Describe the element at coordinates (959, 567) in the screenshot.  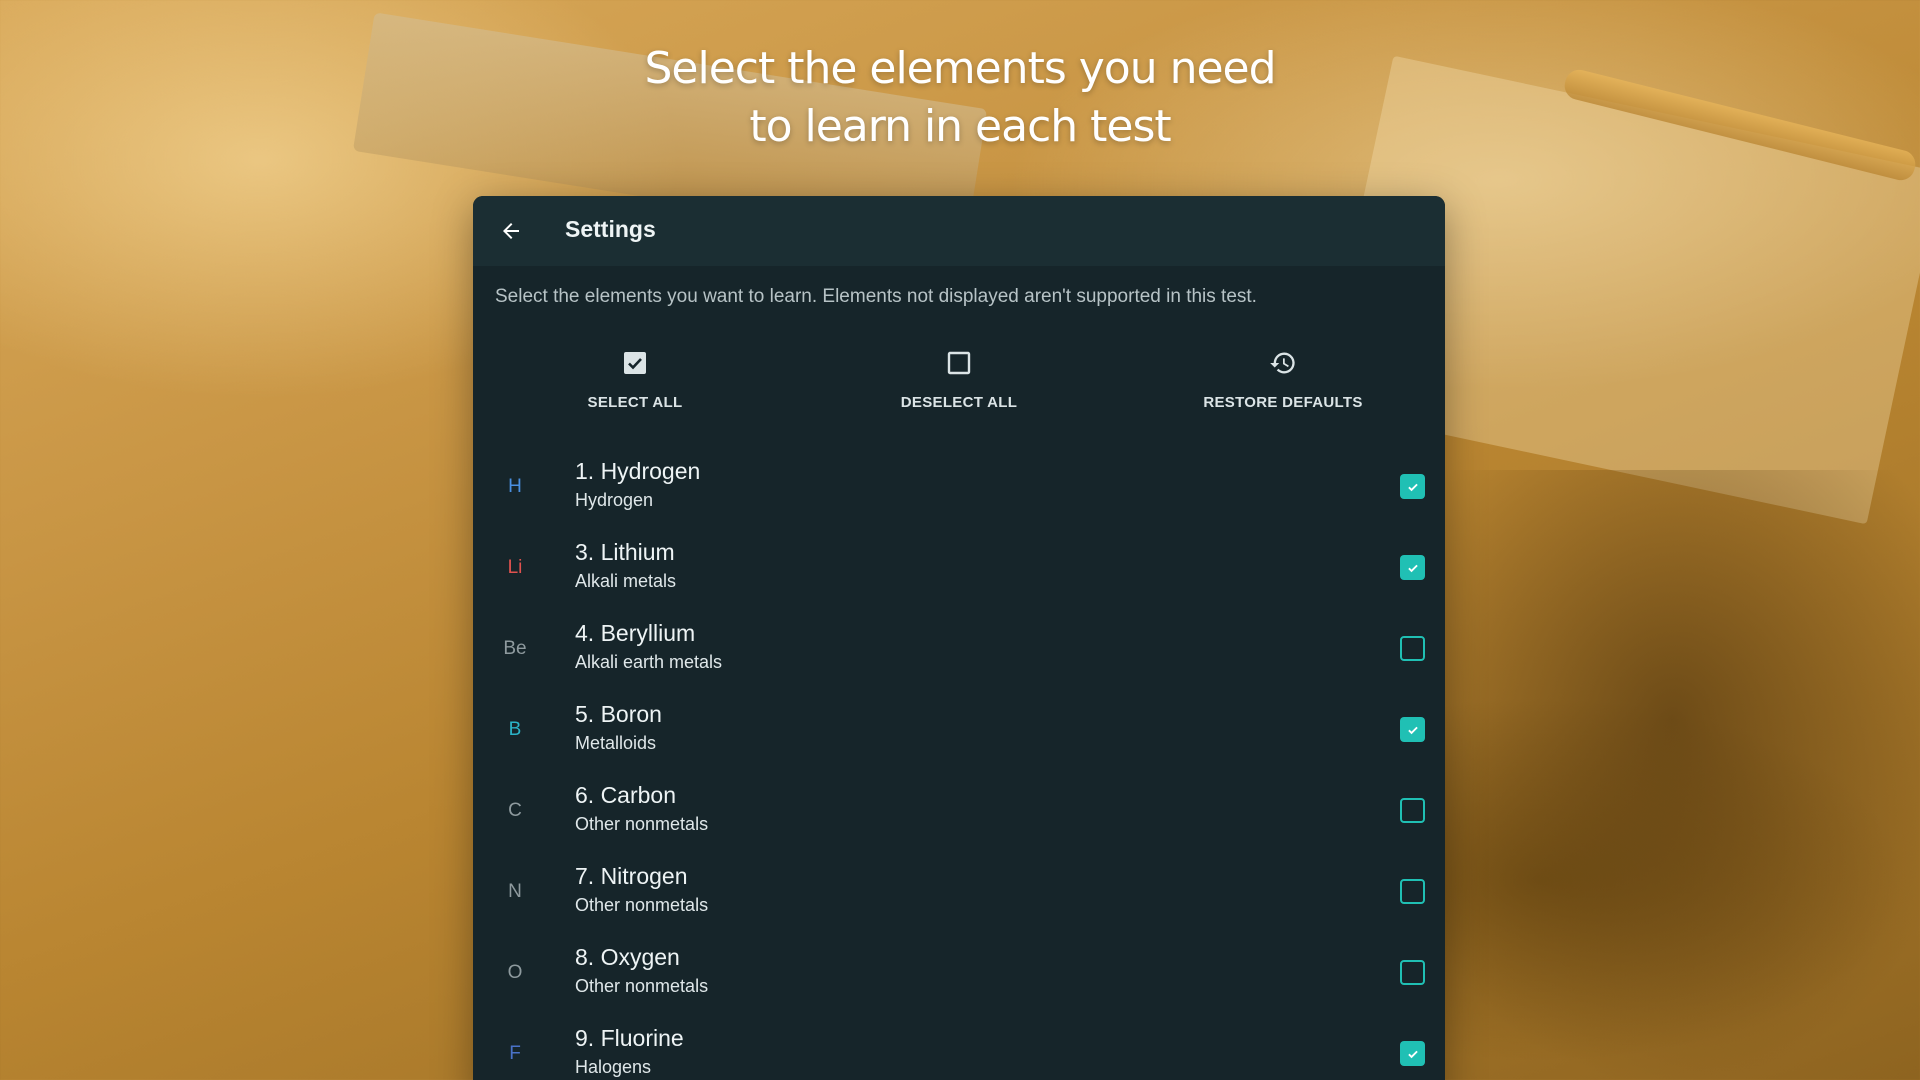
I see `list-item: Li 3. Lithium Alkali metals` at that location.